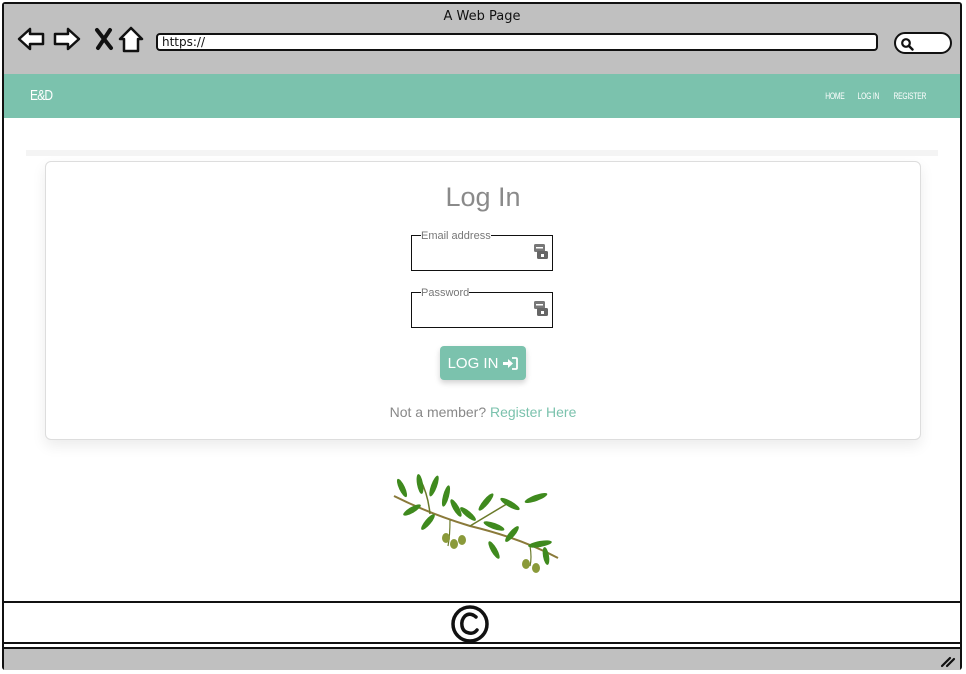 The image size is (966, 674). Describe the element at coordinates (482, 153) in the screenshot. I see `content-band` at that location.